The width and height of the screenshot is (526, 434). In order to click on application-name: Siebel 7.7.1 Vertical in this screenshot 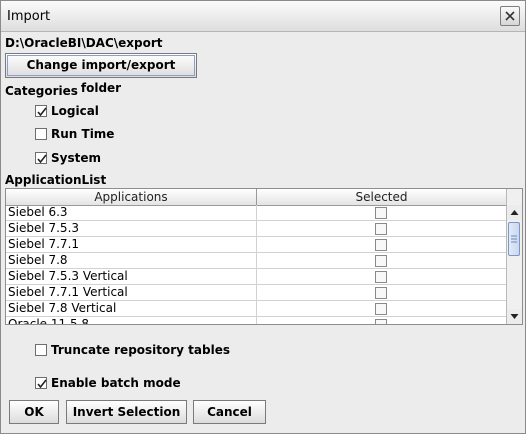, I will do `click(68, 292)`.